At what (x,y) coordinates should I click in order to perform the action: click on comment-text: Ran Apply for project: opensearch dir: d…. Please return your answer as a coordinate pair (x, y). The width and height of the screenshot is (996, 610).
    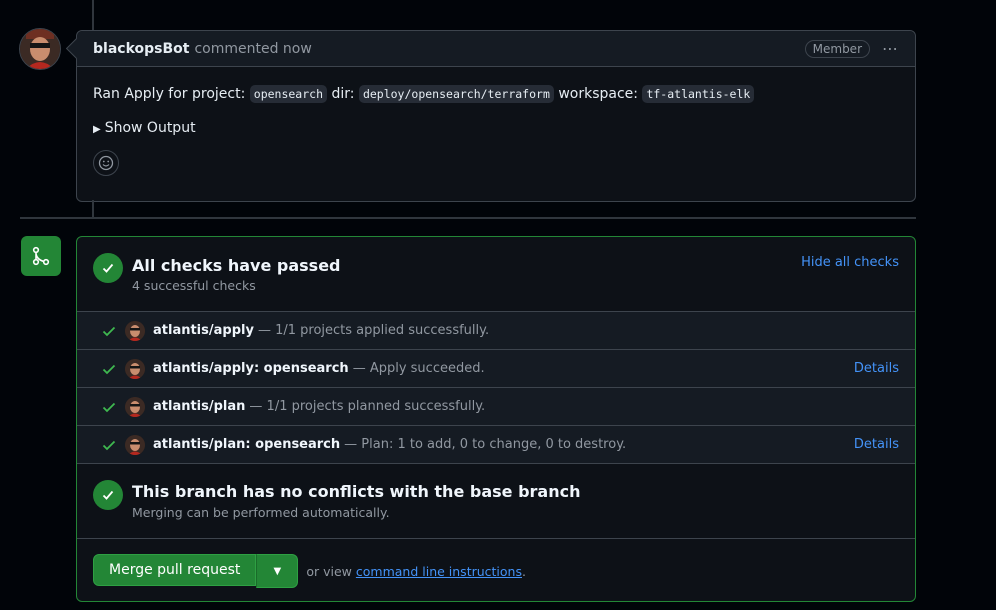
    Looking at the image, I should click on (496, 94).